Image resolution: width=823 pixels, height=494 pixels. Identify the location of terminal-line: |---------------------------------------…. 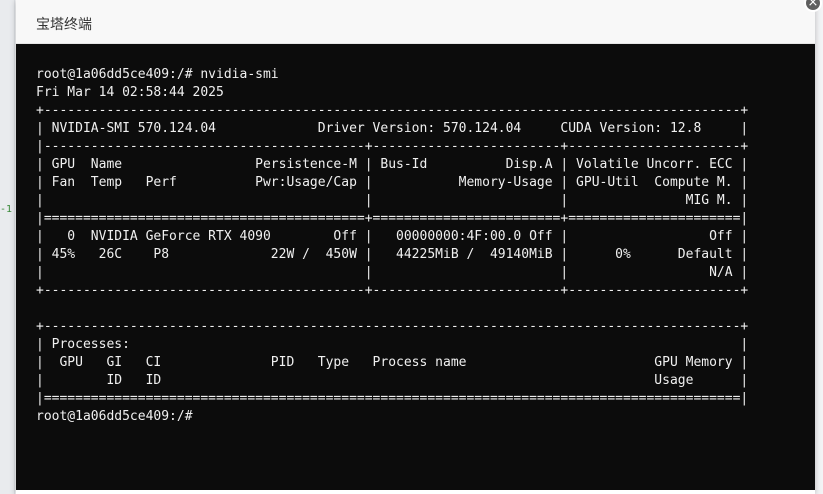
(392, 146).